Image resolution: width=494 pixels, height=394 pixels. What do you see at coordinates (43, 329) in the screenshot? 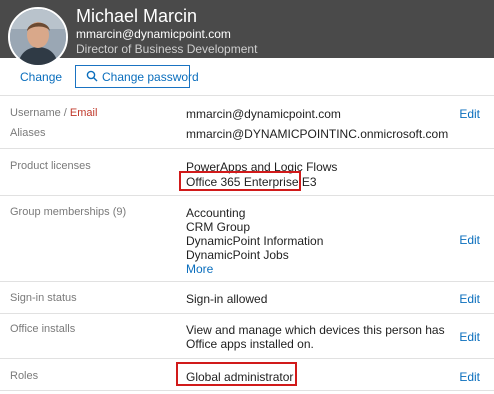
I see `office-installs-label: Office installs` at bounding box center [43, 329].